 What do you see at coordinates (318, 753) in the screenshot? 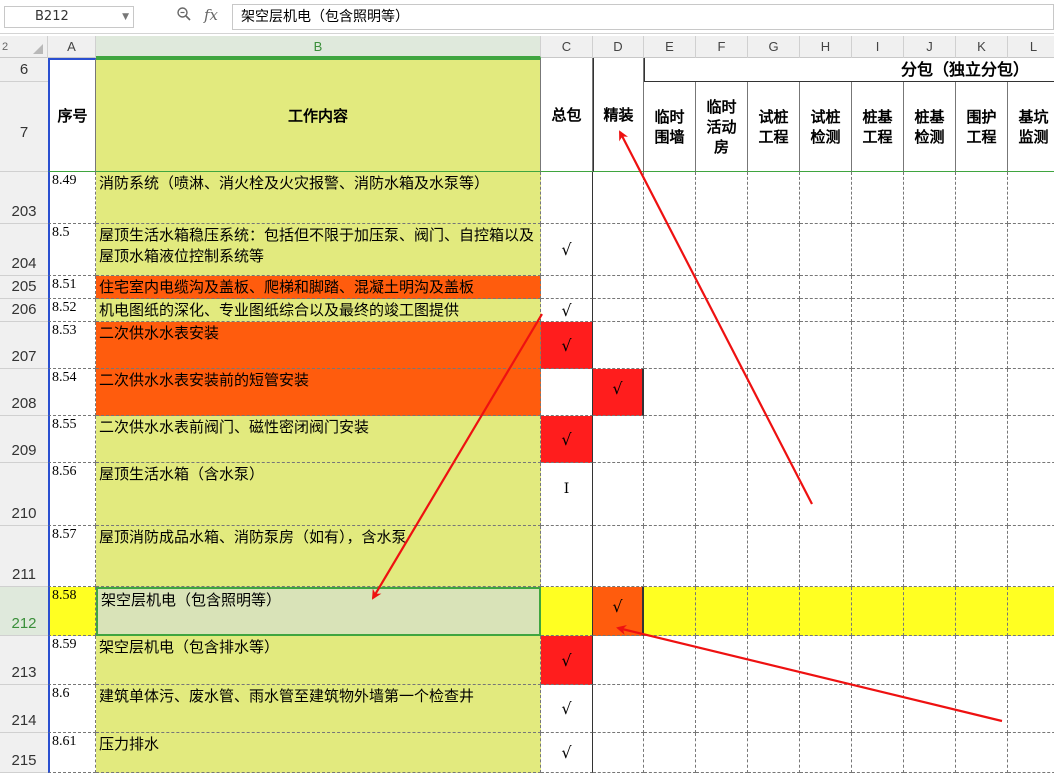
I see `cell-work-content: 压力排水` at bounding box center [318, 753].